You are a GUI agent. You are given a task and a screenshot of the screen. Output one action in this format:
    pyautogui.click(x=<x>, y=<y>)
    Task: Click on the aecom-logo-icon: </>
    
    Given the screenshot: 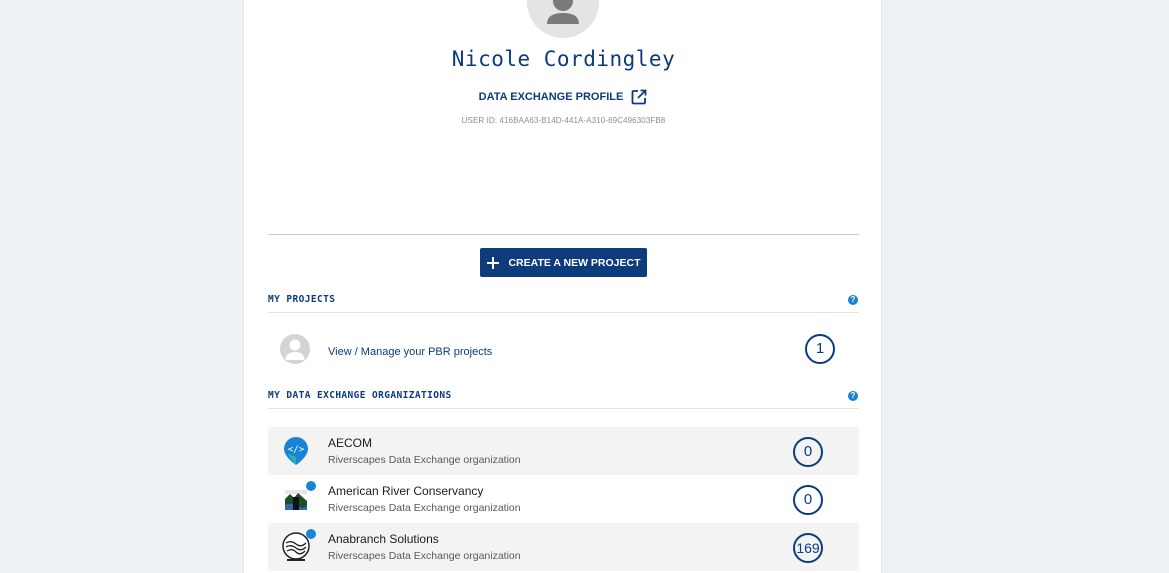 What is the action you would take?
    pyautogui.click(x=296, y=451)
    